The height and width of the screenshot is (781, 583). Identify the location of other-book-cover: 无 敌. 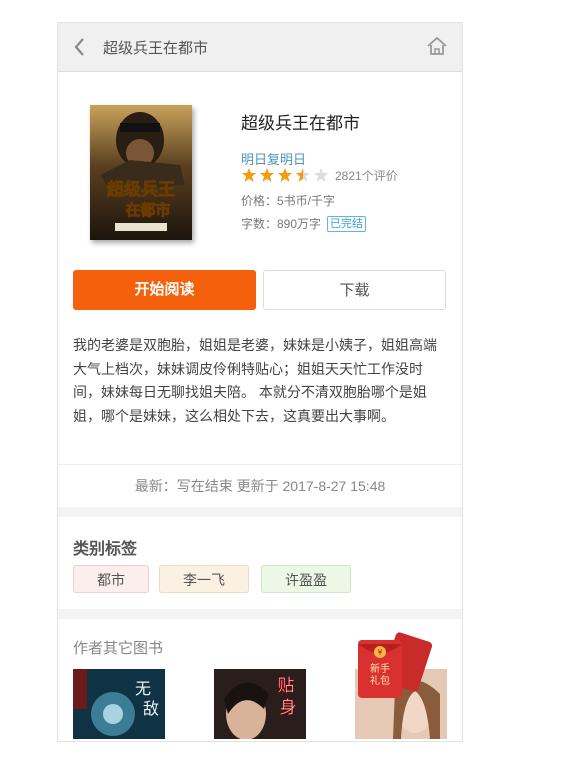
(119, 704).